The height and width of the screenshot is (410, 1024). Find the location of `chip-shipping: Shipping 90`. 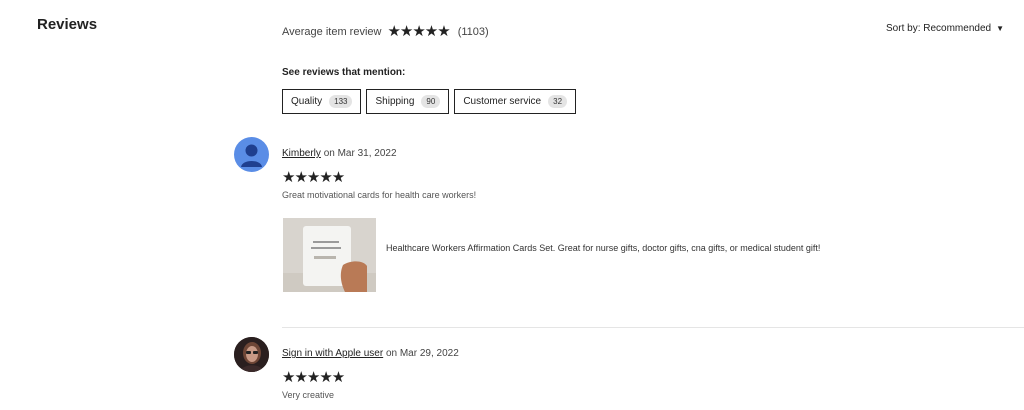

chip-shipping: Shipping 90 is located at coordinates (408, 101).